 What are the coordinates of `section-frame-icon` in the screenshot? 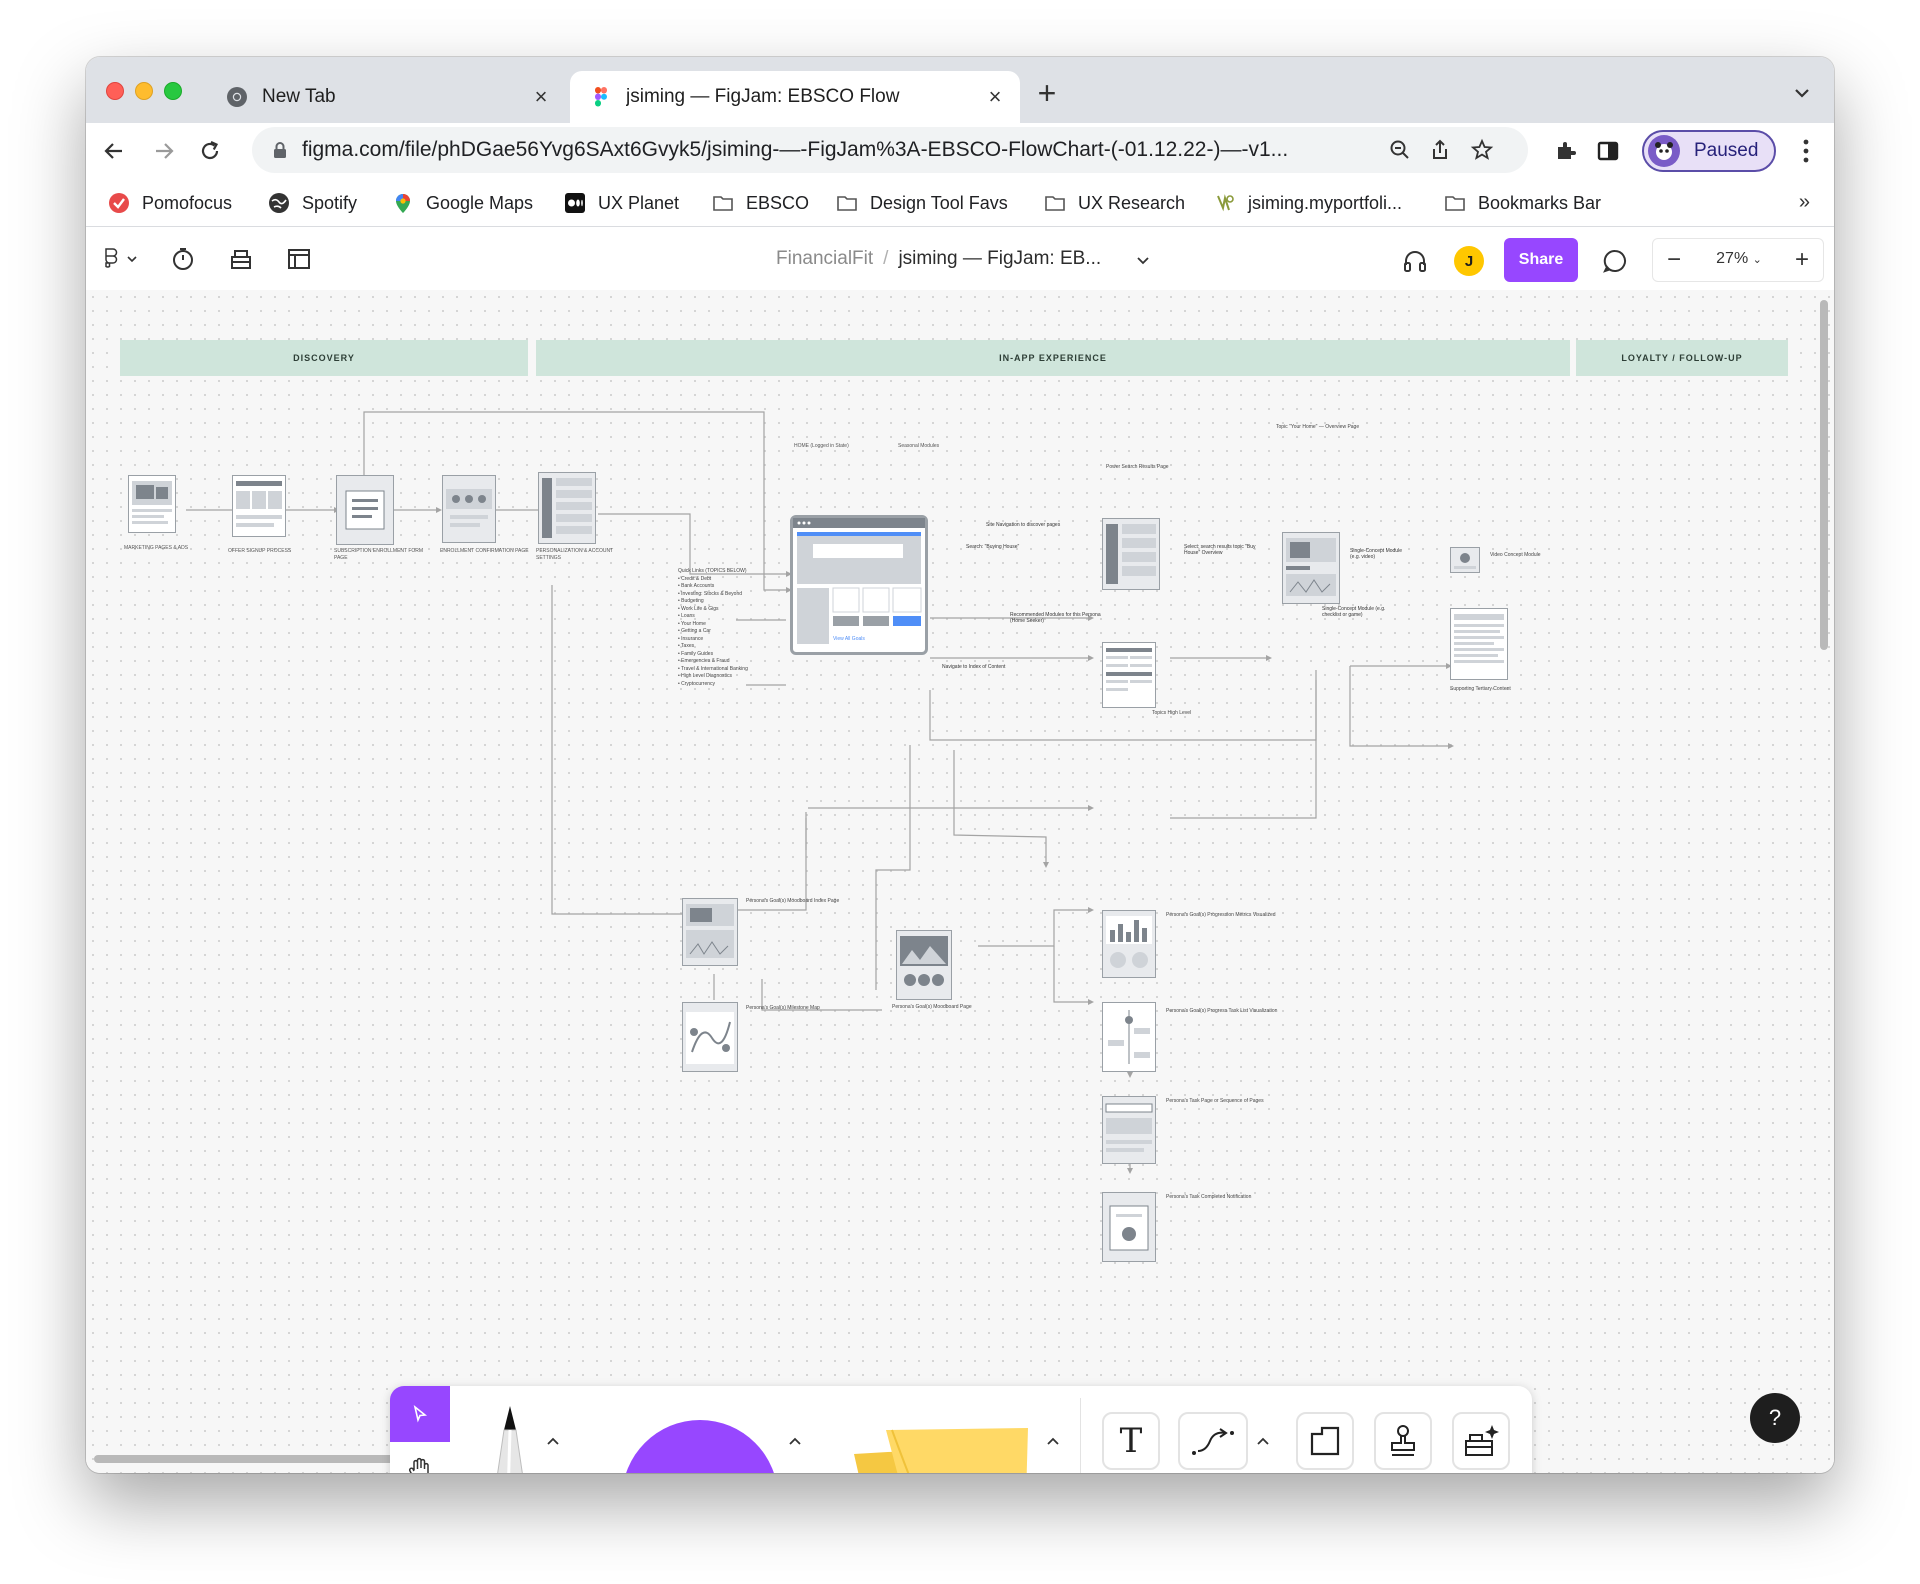 It's located at (1325, 1441).